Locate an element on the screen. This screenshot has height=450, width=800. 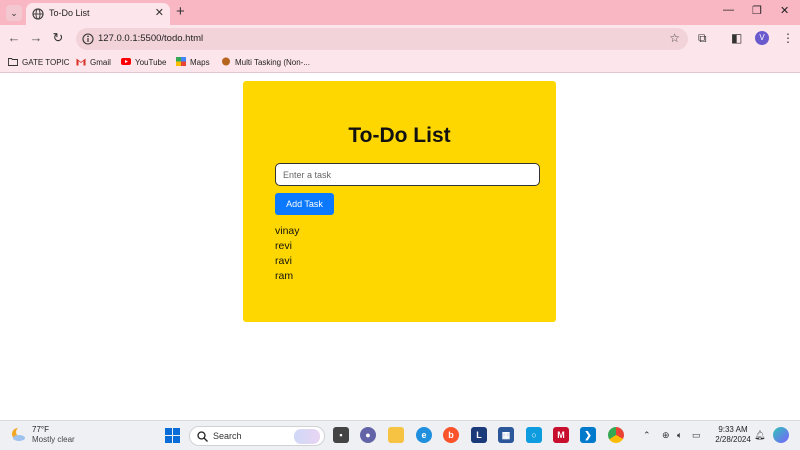
bookmark-favicon-icon is located at coordinates (226, 61).